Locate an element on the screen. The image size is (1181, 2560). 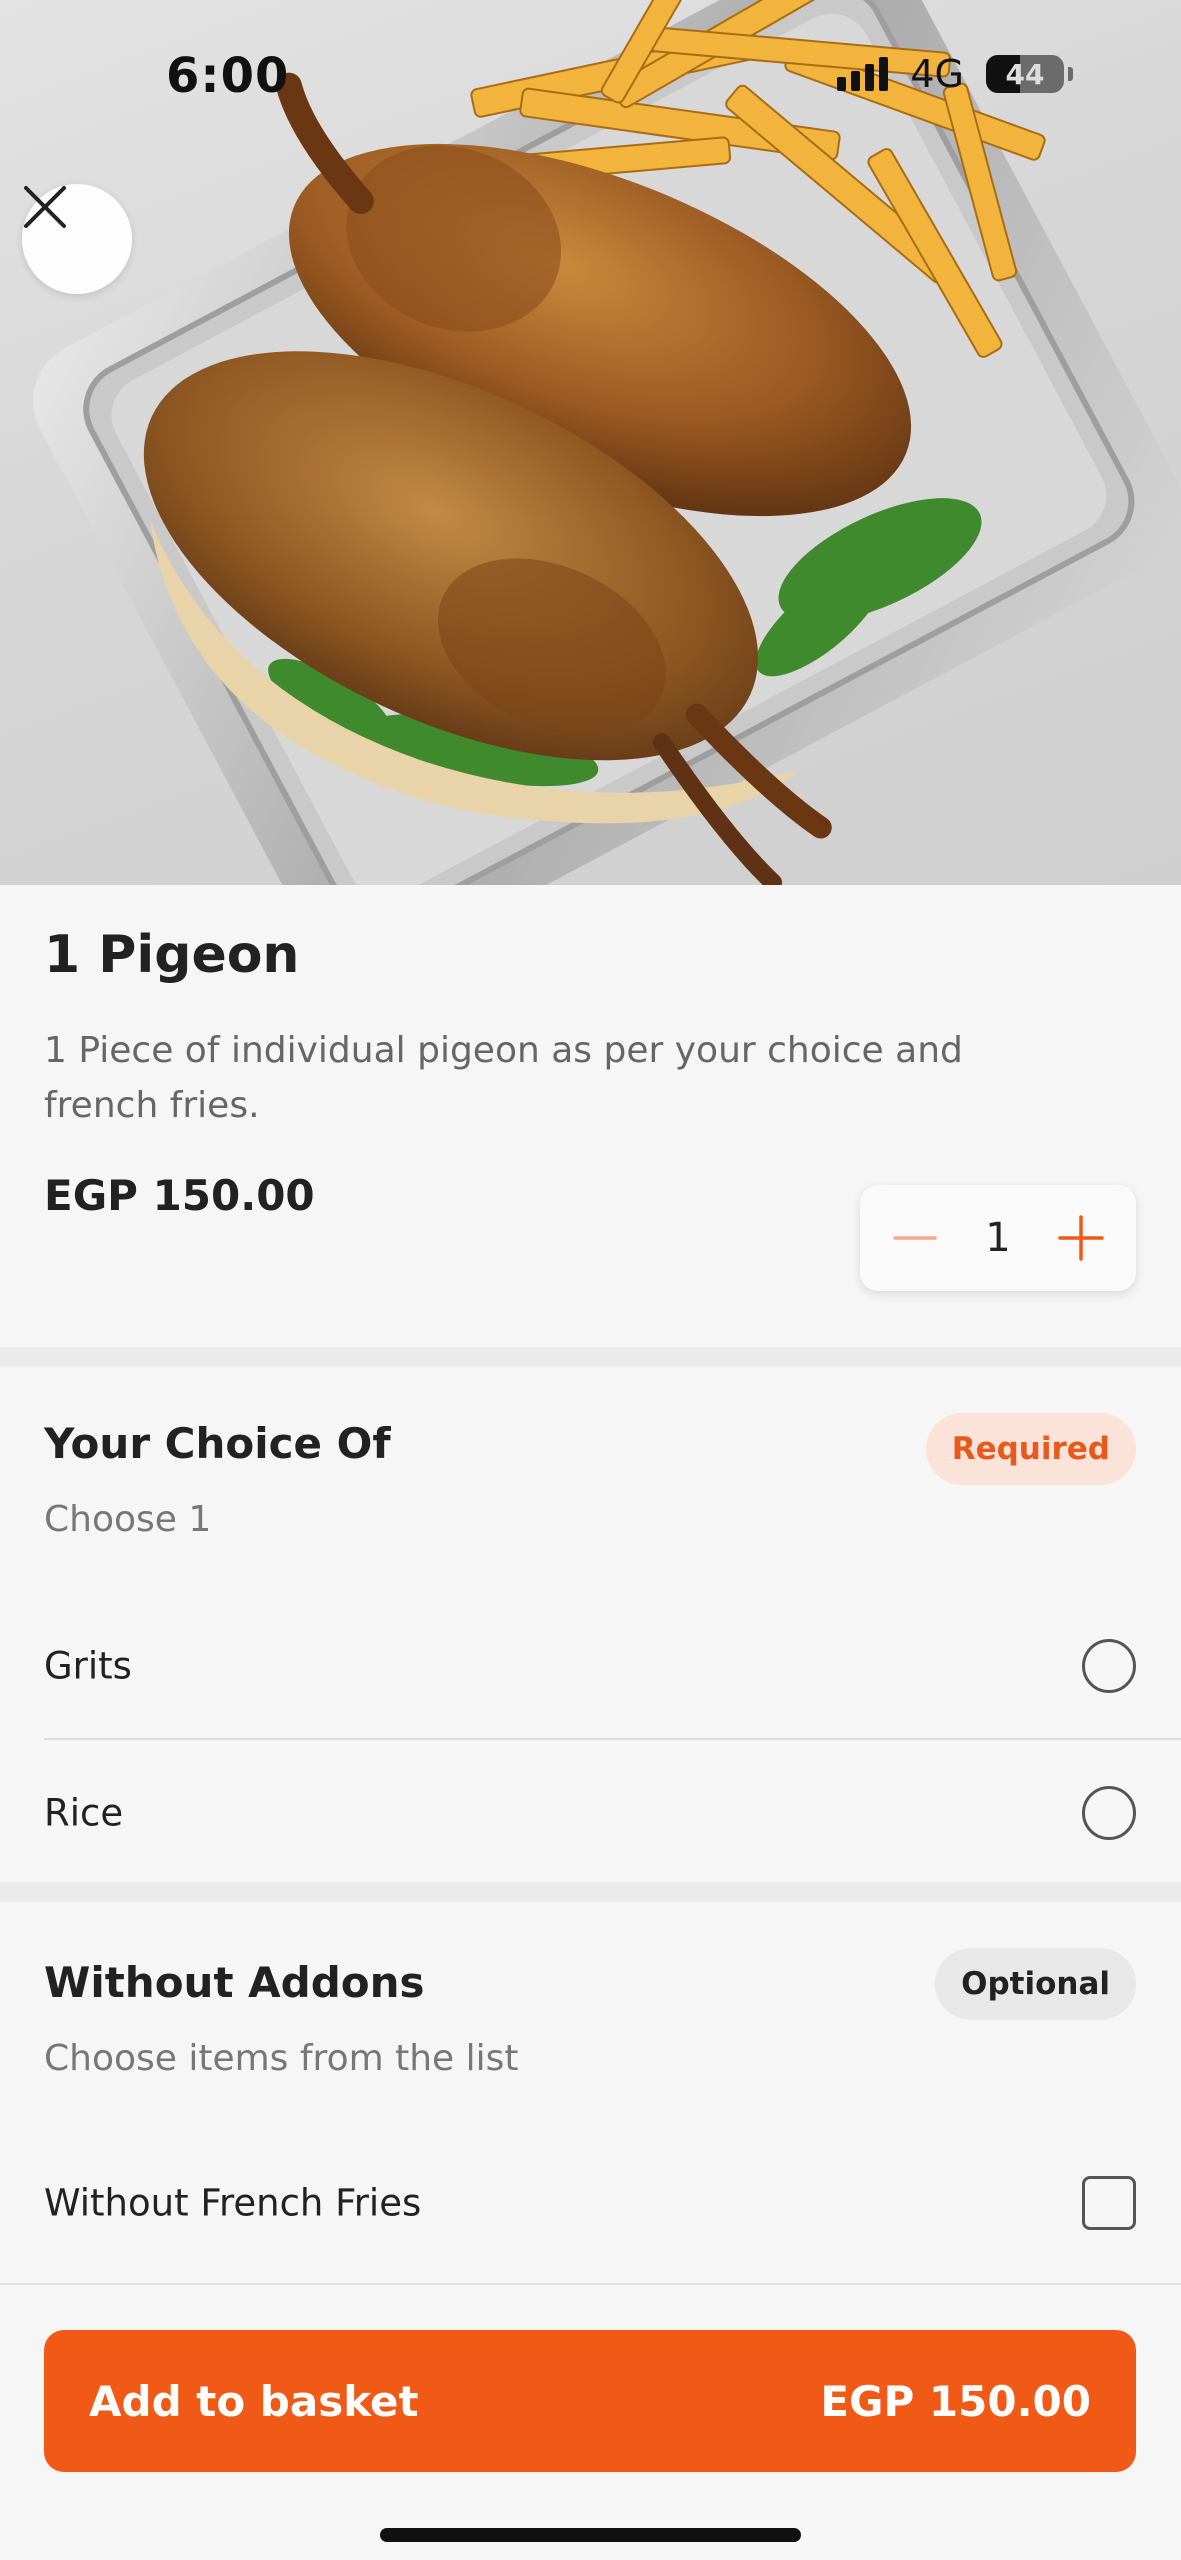
close-button is located at coordinates (77, 239).